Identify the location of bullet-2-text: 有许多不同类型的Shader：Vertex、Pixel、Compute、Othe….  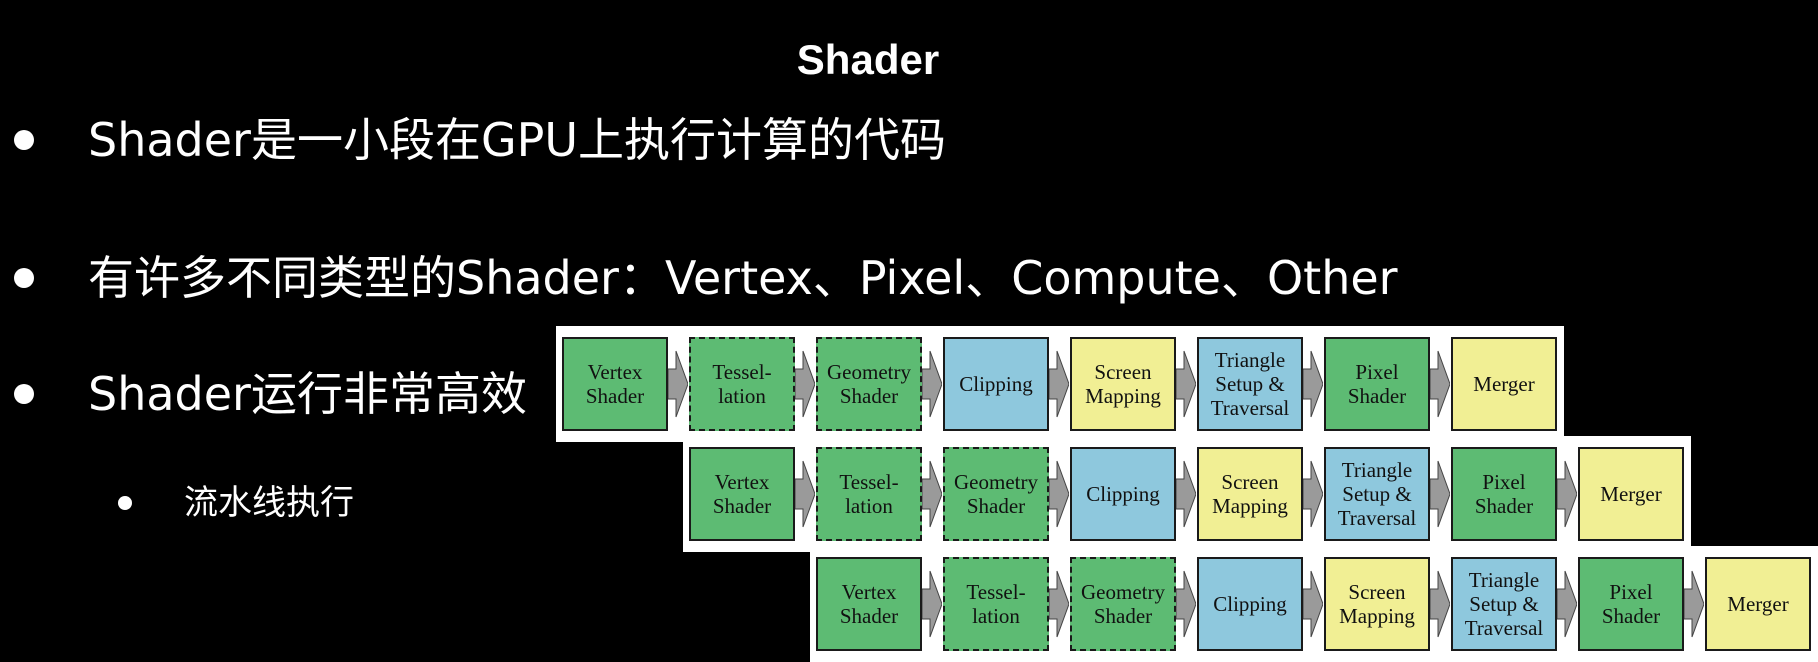
(743, 278).